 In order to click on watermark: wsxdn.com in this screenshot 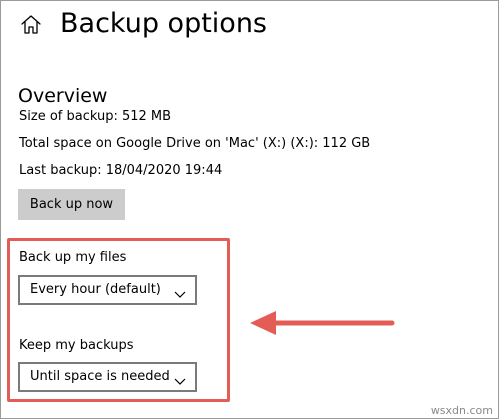, I will do `click(461, 410)`.